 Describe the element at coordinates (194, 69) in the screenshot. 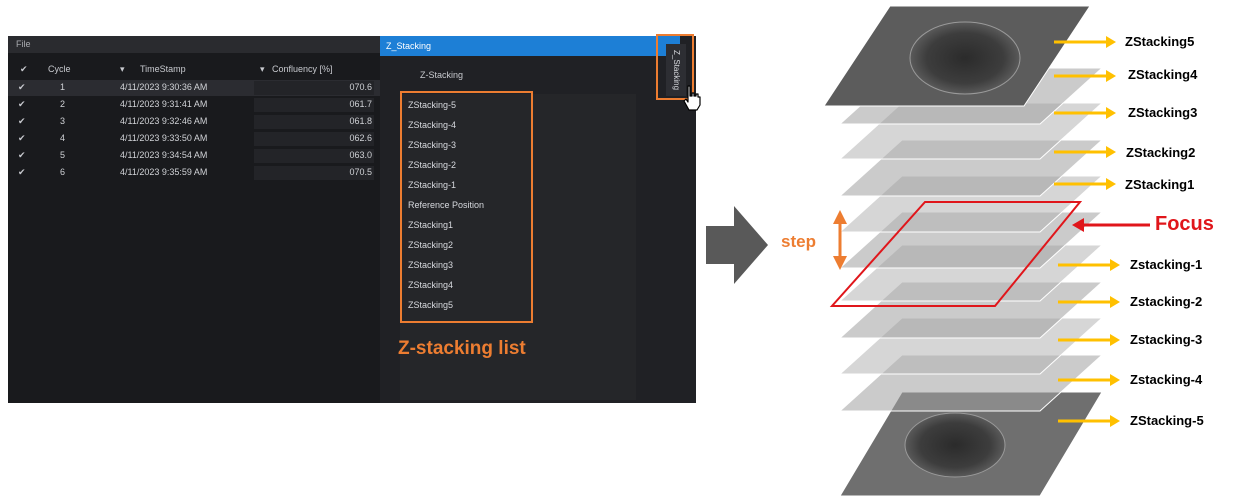

I see `grid-header: ✔ Cycle ▾ TimeStamp ▾ Confluency [%]` at that location.